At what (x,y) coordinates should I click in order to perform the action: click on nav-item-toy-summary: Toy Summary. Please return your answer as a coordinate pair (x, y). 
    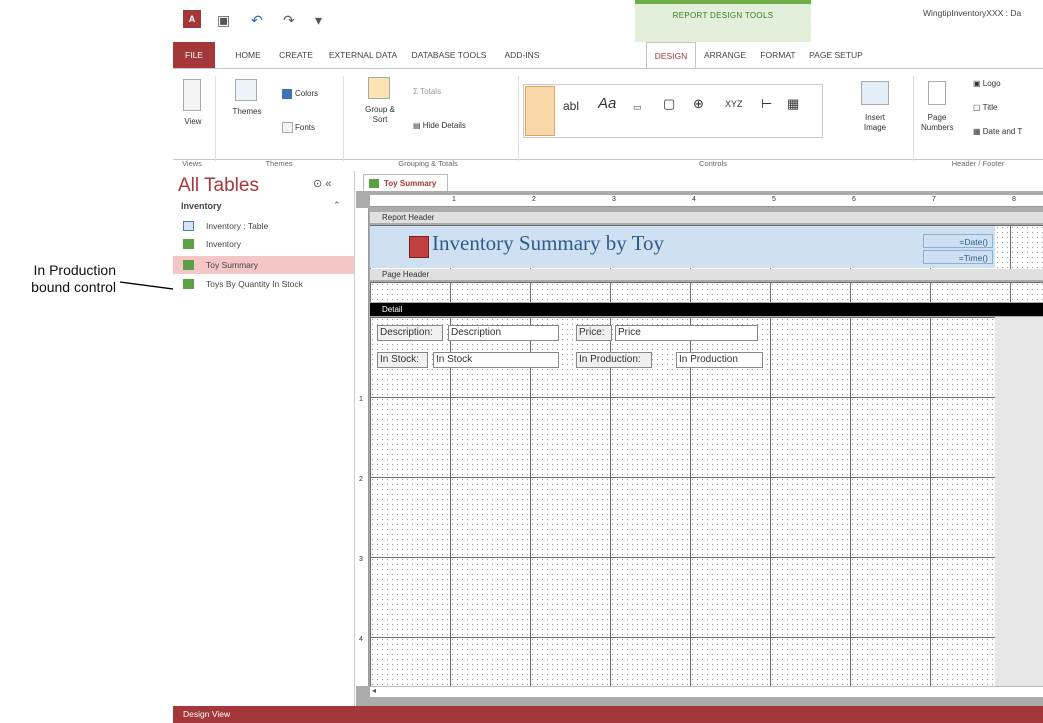
    Looking at the image, I should click on (263, 265).